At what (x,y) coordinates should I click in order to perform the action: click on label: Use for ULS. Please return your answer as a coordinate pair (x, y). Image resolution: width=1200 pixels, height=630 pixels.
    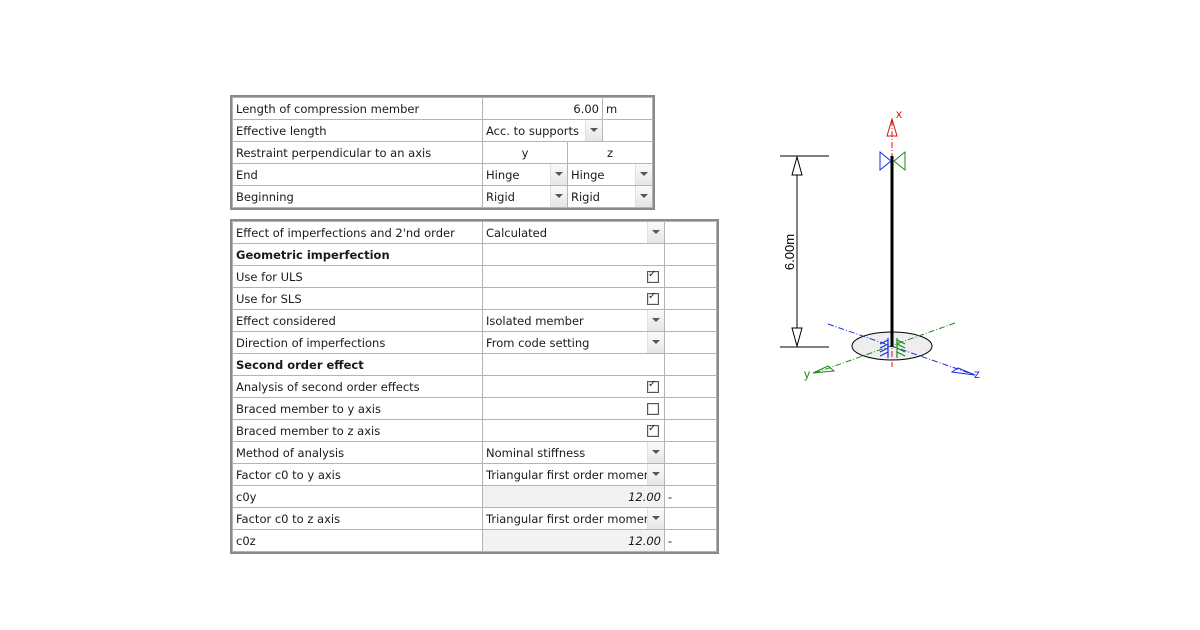
    Looking at the image, I should click on (357, 276).